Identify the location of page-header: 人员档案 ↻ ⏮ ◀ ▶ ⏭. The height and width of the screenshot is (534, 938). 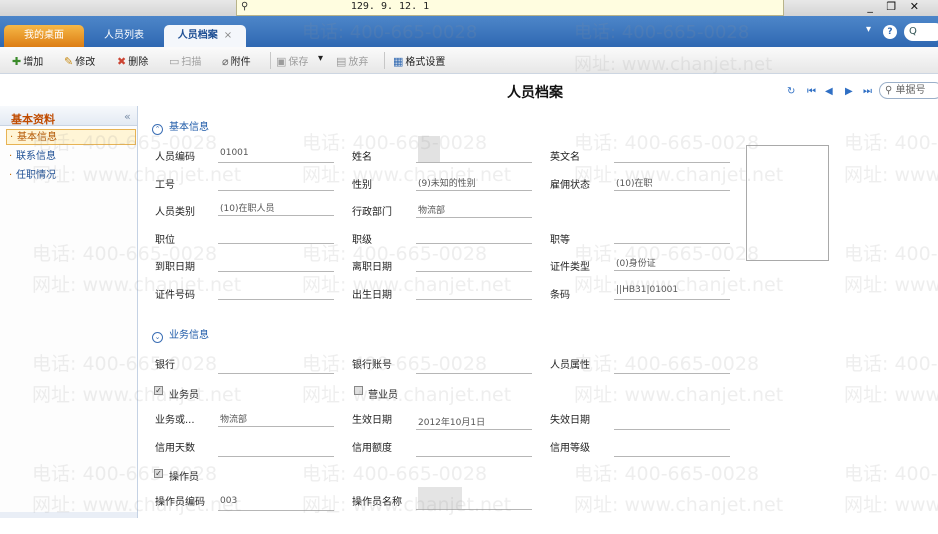
(469, 90).